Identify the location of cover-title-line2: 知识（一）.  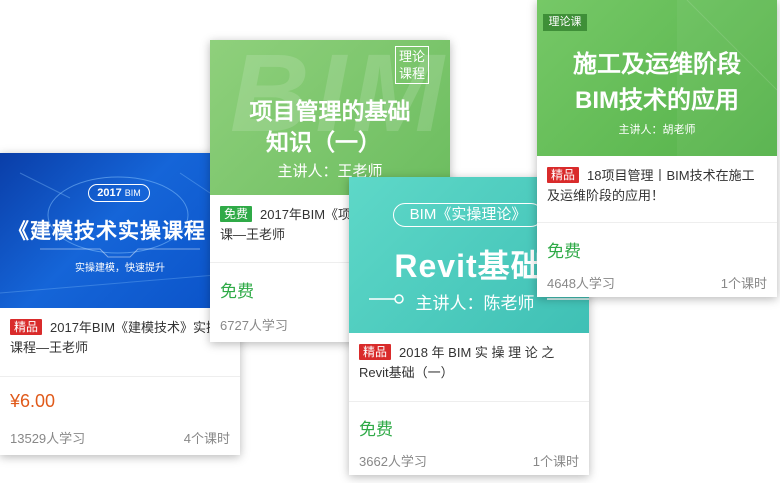
(323, 142).